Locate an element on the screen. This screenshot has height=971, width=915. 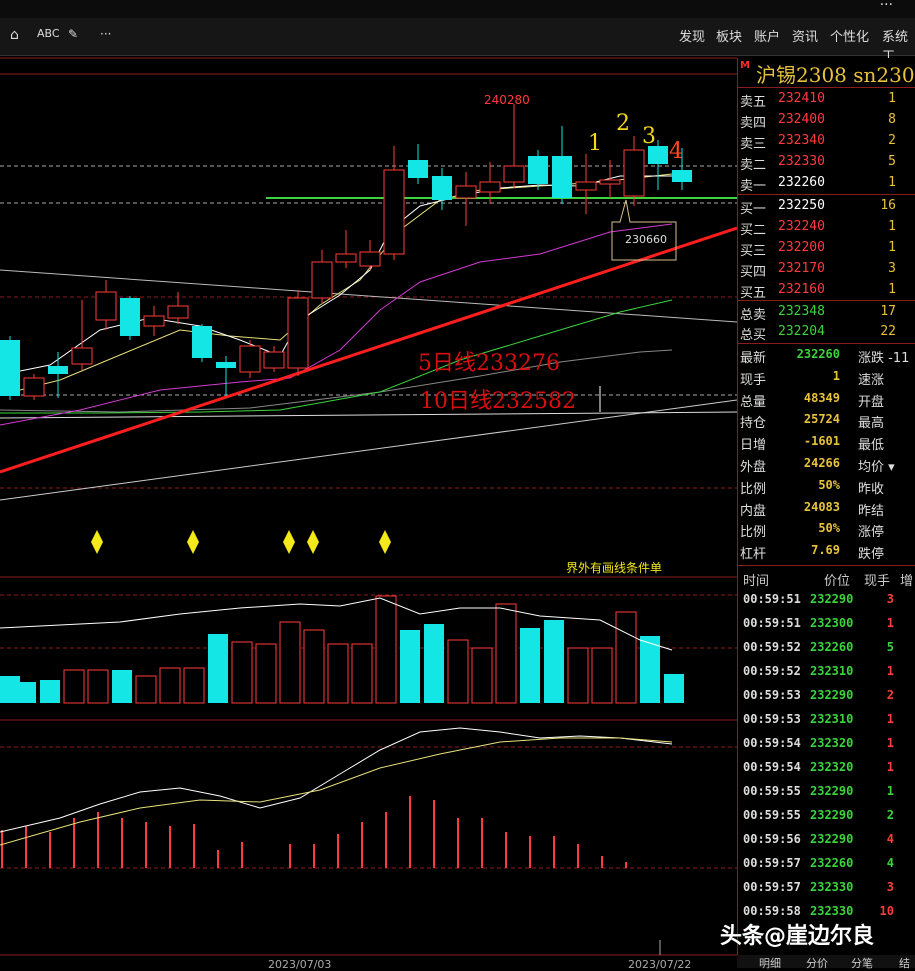
trade-row: 00:59:55 232290 1 is located at coordinates (826, 792).